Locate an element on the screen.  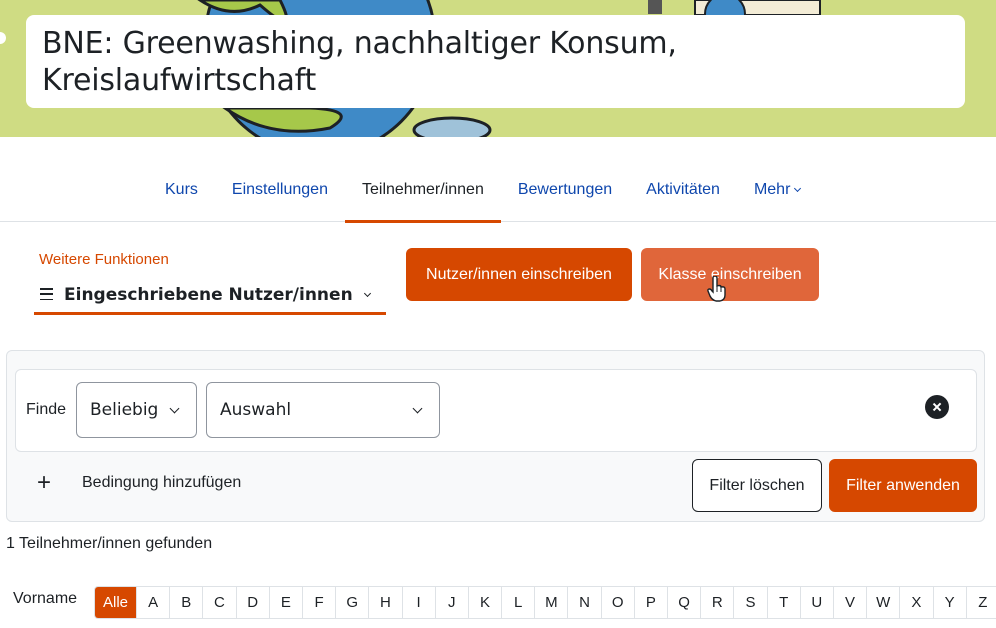
initial-c: C is located at coordinates (218, 602).